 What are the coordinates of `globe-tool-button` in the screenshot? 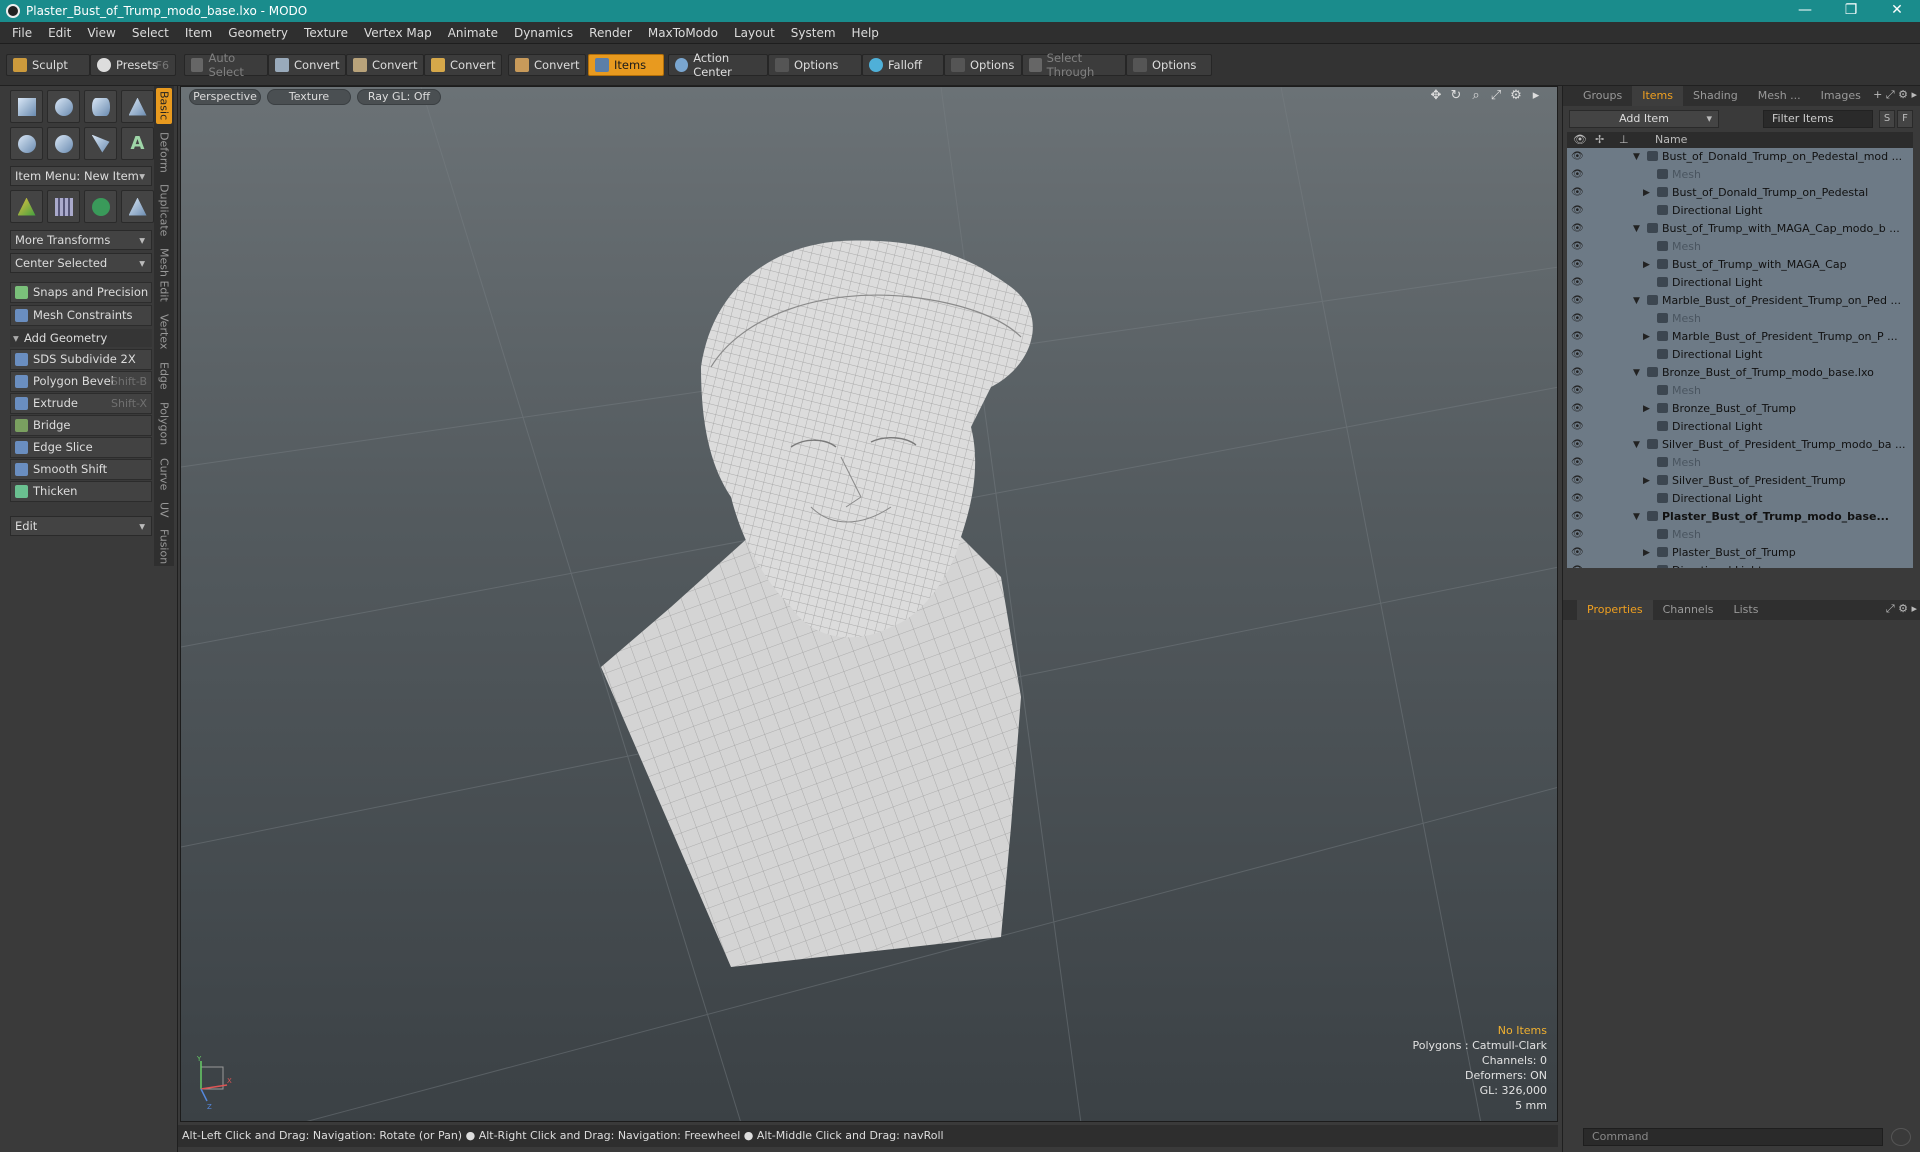 It's located at (100, 206).